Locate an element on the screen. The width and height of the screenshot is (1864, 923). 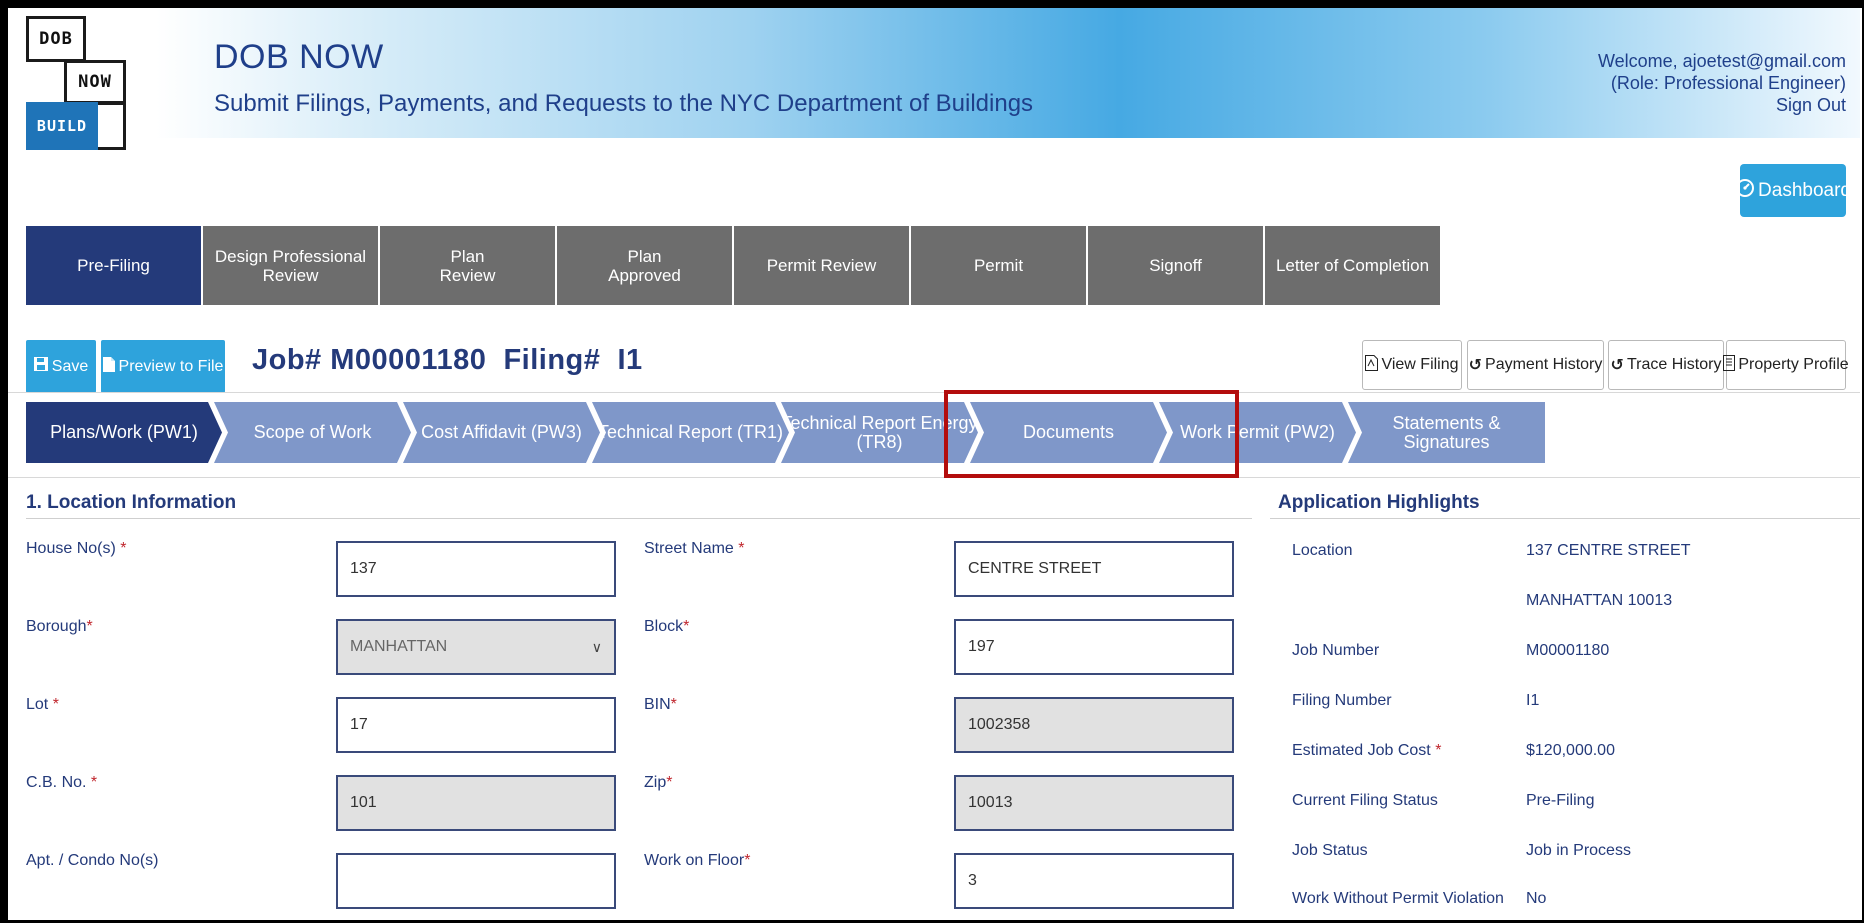
stage-plan-review: Plan Review is located at coordinates (467, 265).